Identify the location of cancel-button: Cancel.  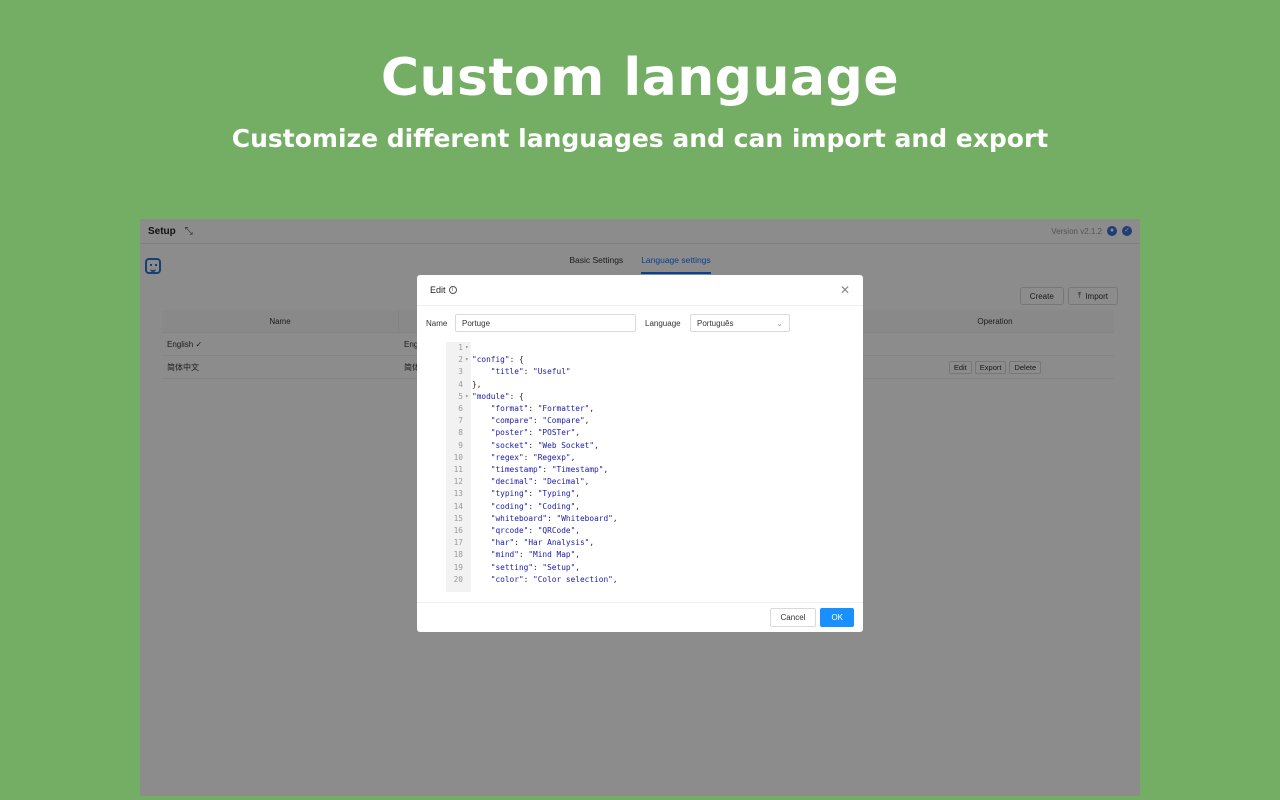
(793, 617).